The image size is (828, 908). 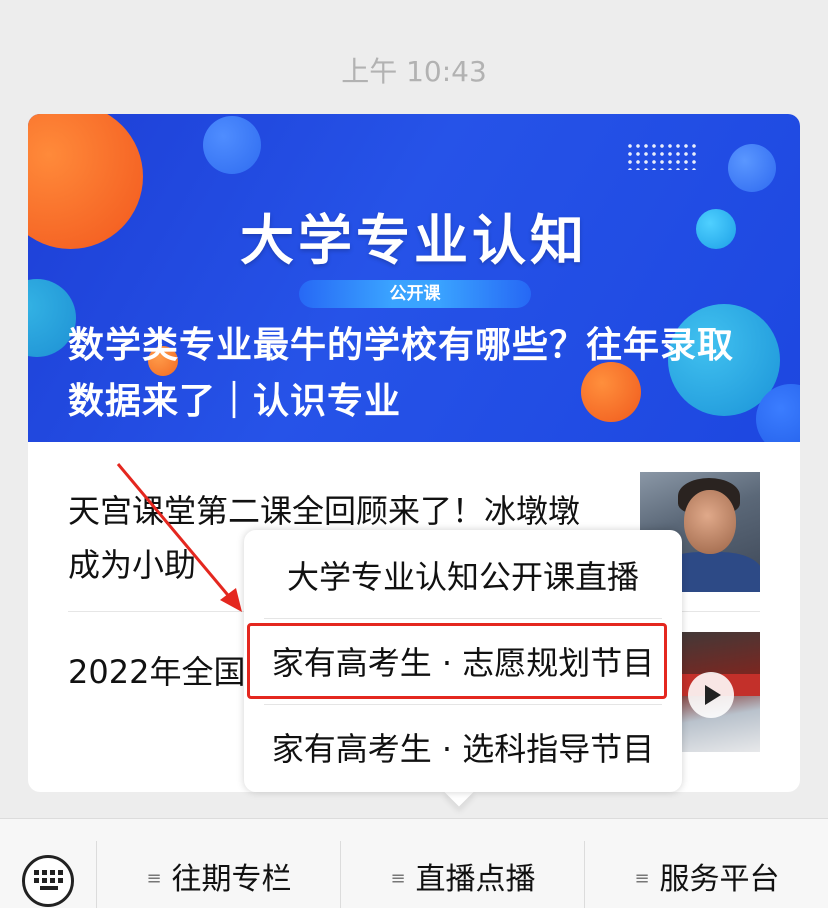 I want to click on tab-service-platform: ≡ 服务平台, so click(x=707, y=863).